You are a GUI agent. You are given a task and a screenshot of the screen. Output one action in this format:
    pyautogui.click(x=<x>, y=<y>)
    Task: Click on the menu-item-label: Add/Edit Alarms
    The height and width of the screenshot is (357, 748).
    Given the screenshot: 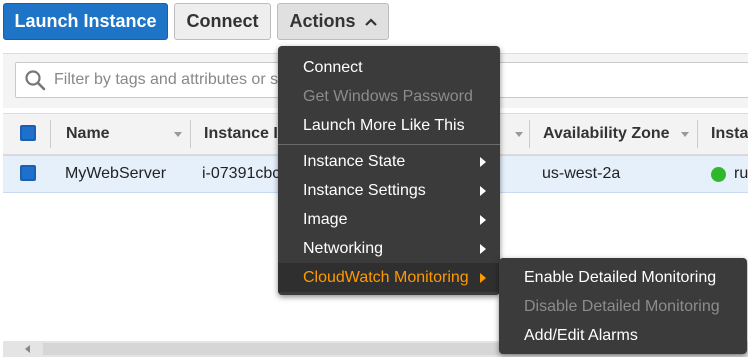 What is the action you would take?
    pyautogui.click(x=581, y=335)
    